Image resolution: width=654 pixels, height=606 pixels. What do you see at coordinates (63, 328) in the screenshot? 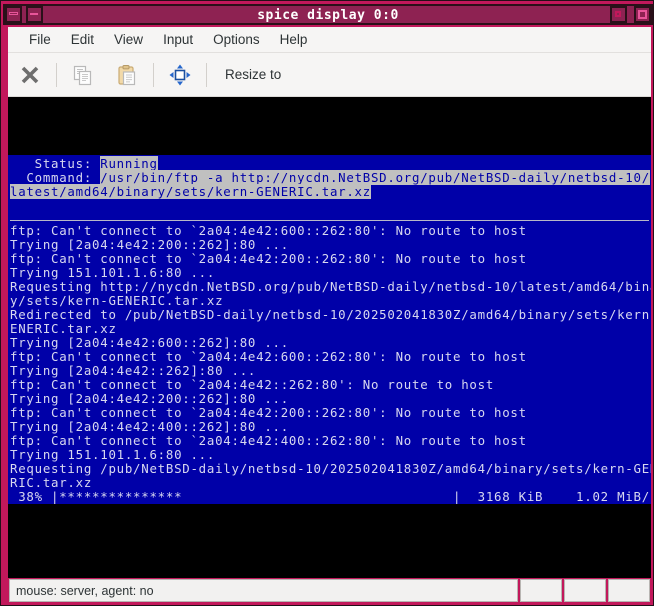
I see `terminal-log-line: ENERIC.tar.xz` at bounding box center [63, 328].